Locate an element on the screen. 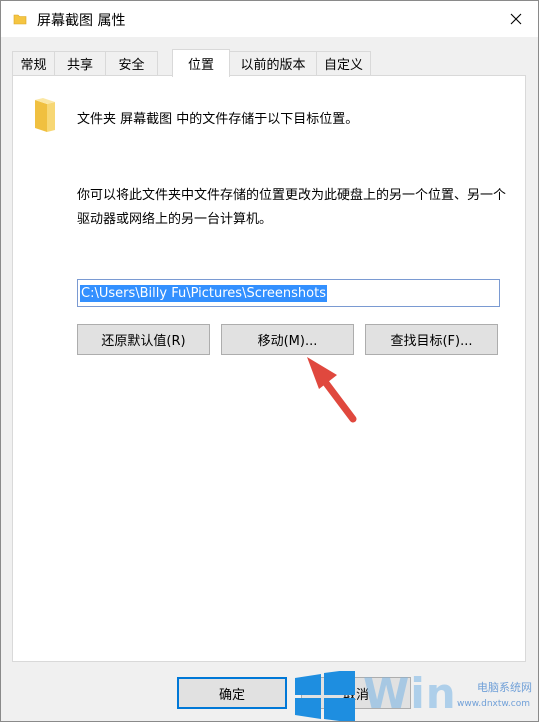 Image resolution: width=539 pixels, height=722 pixels. location-path-input: C:\Users\Billy Fu\Pictures\Screenshots is located at coordinates (288, 293).